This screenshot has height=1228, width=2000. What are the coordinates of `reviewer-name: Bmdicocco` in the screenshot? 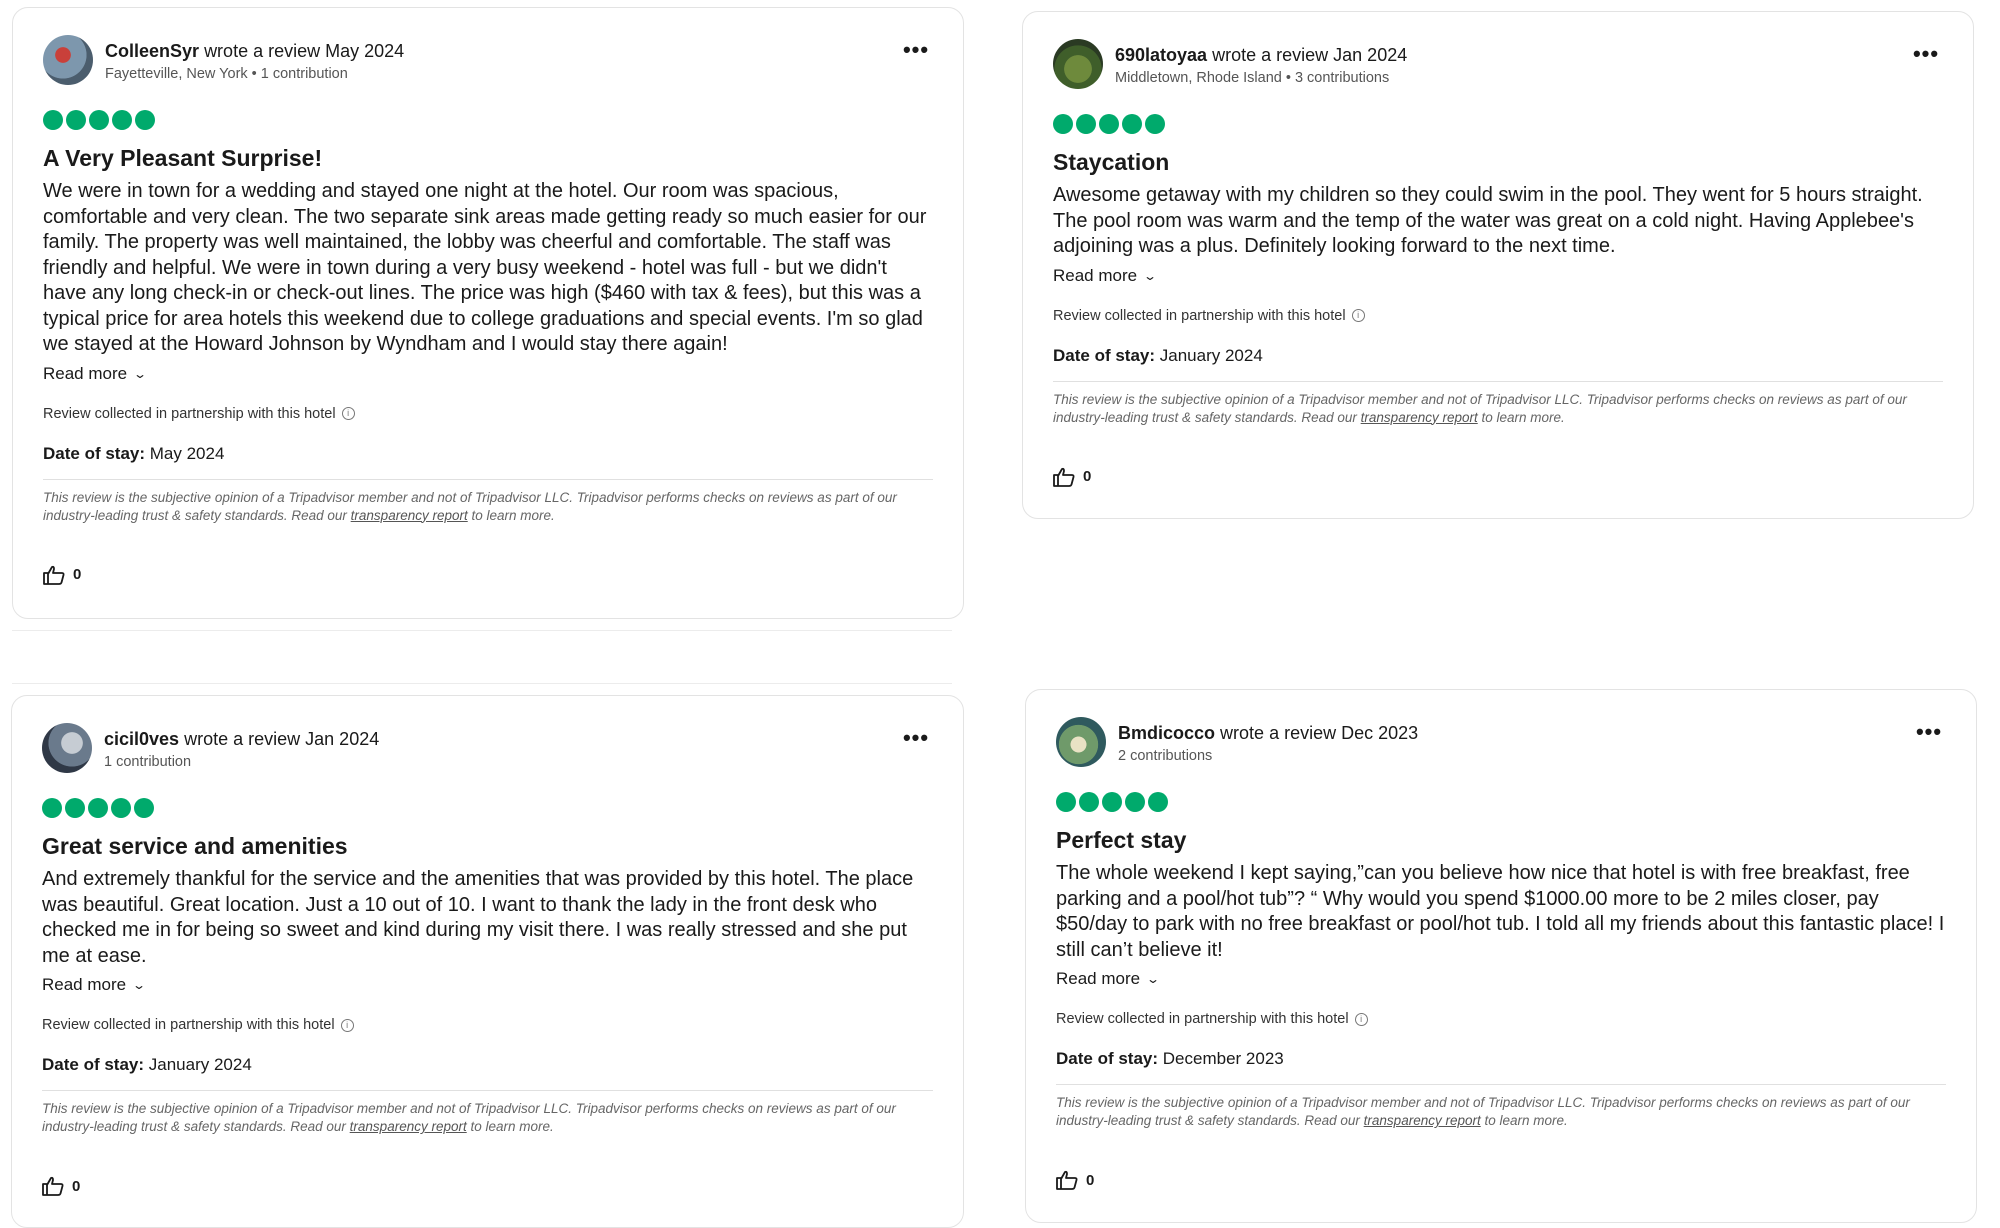 It's located at (1166, 733).